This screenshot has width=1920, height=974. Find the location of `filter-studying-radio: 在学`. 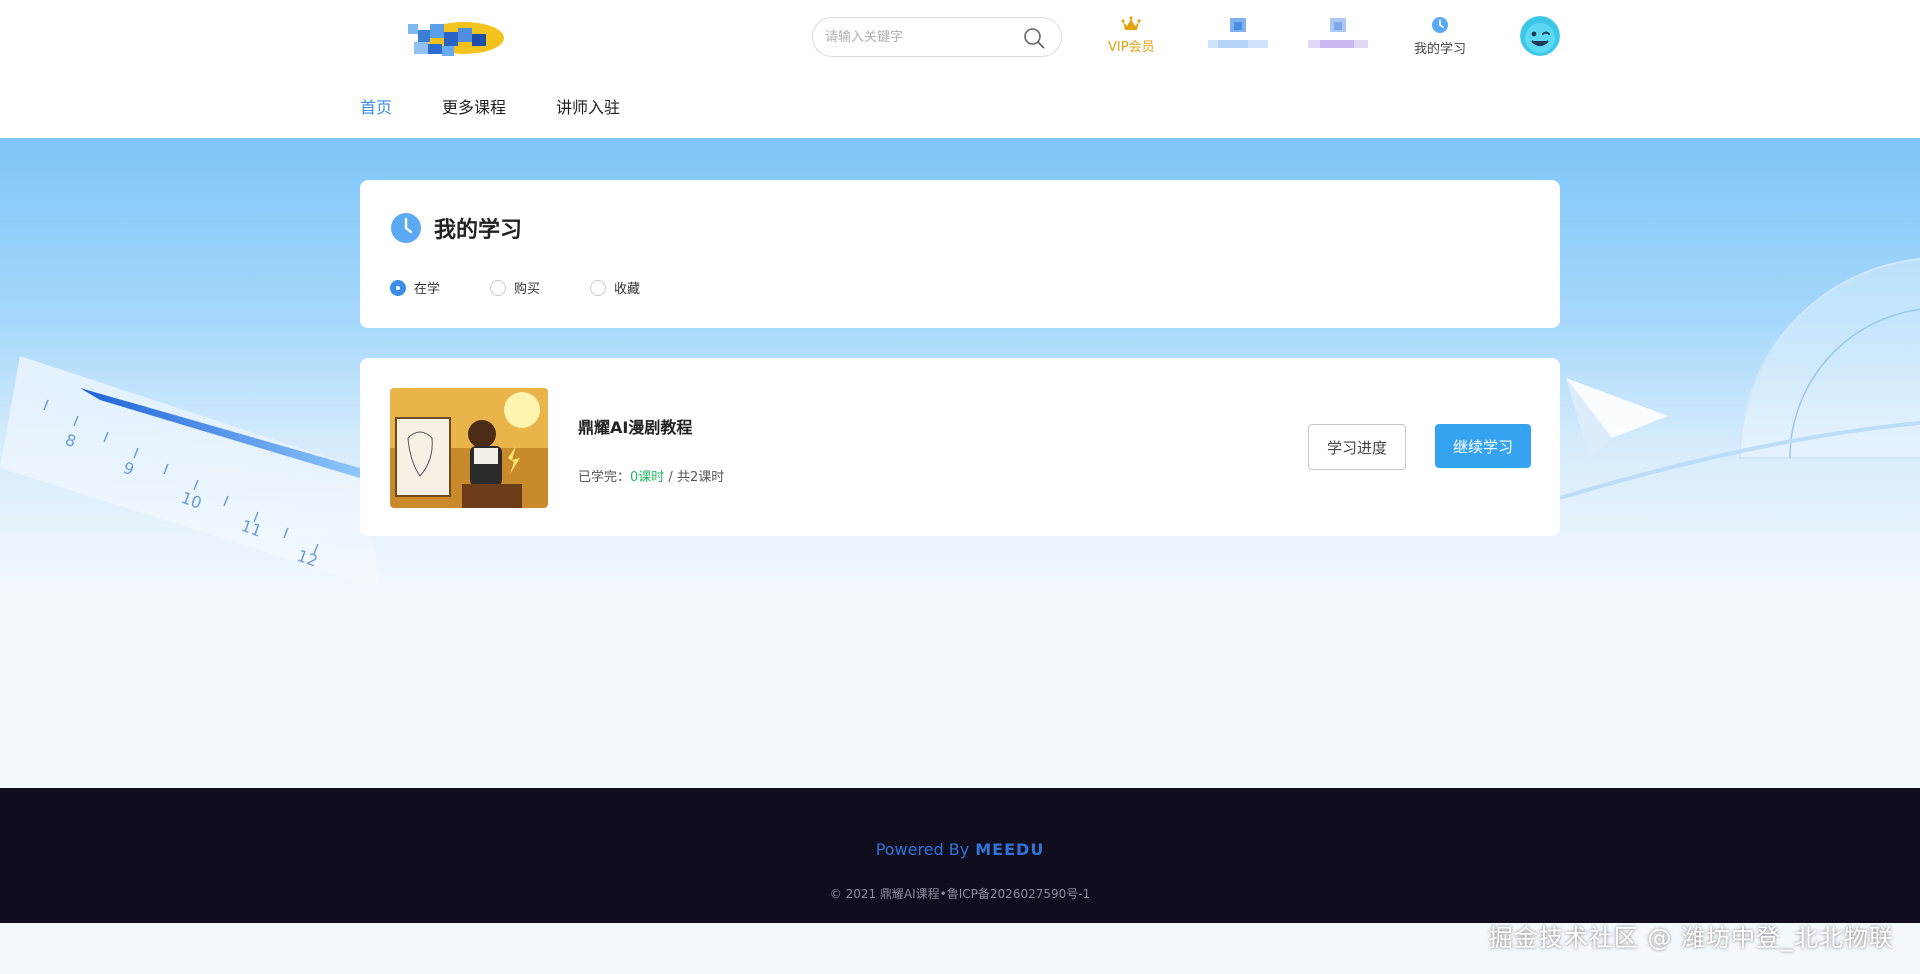

filter-studying-radio: 在学 is located at coordinates (440, 287).